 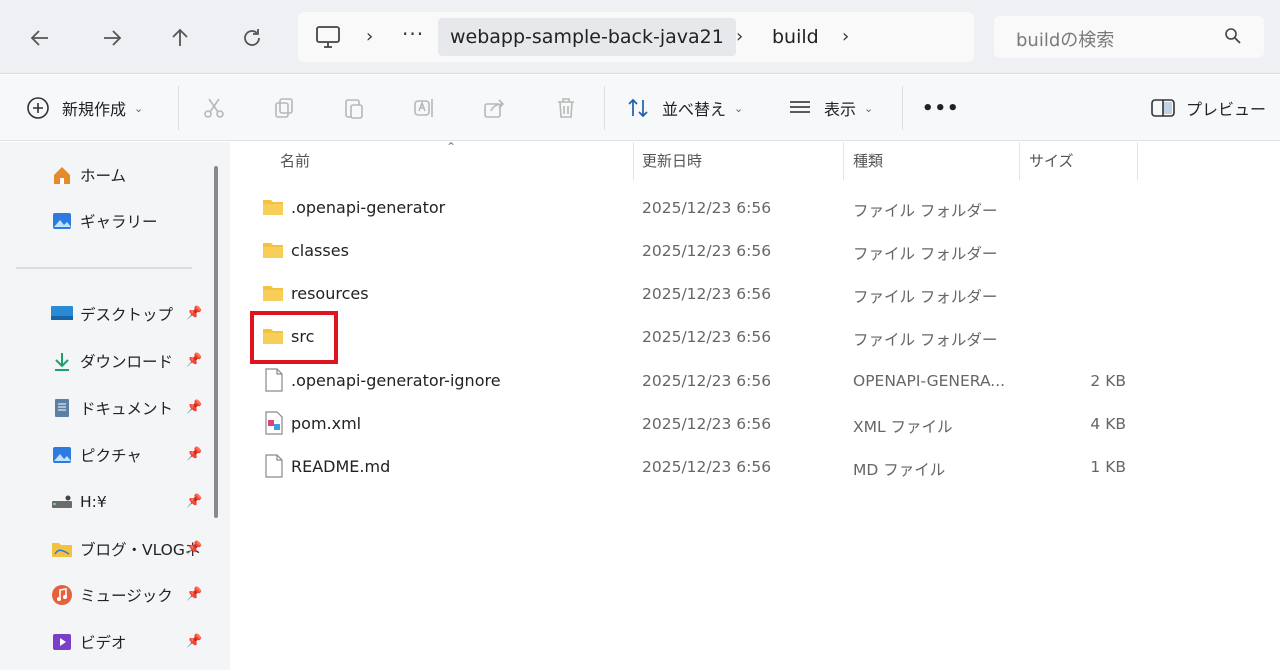 I want to click on sidebar-item-label: ダウンロード, so click(x=127, y=362).